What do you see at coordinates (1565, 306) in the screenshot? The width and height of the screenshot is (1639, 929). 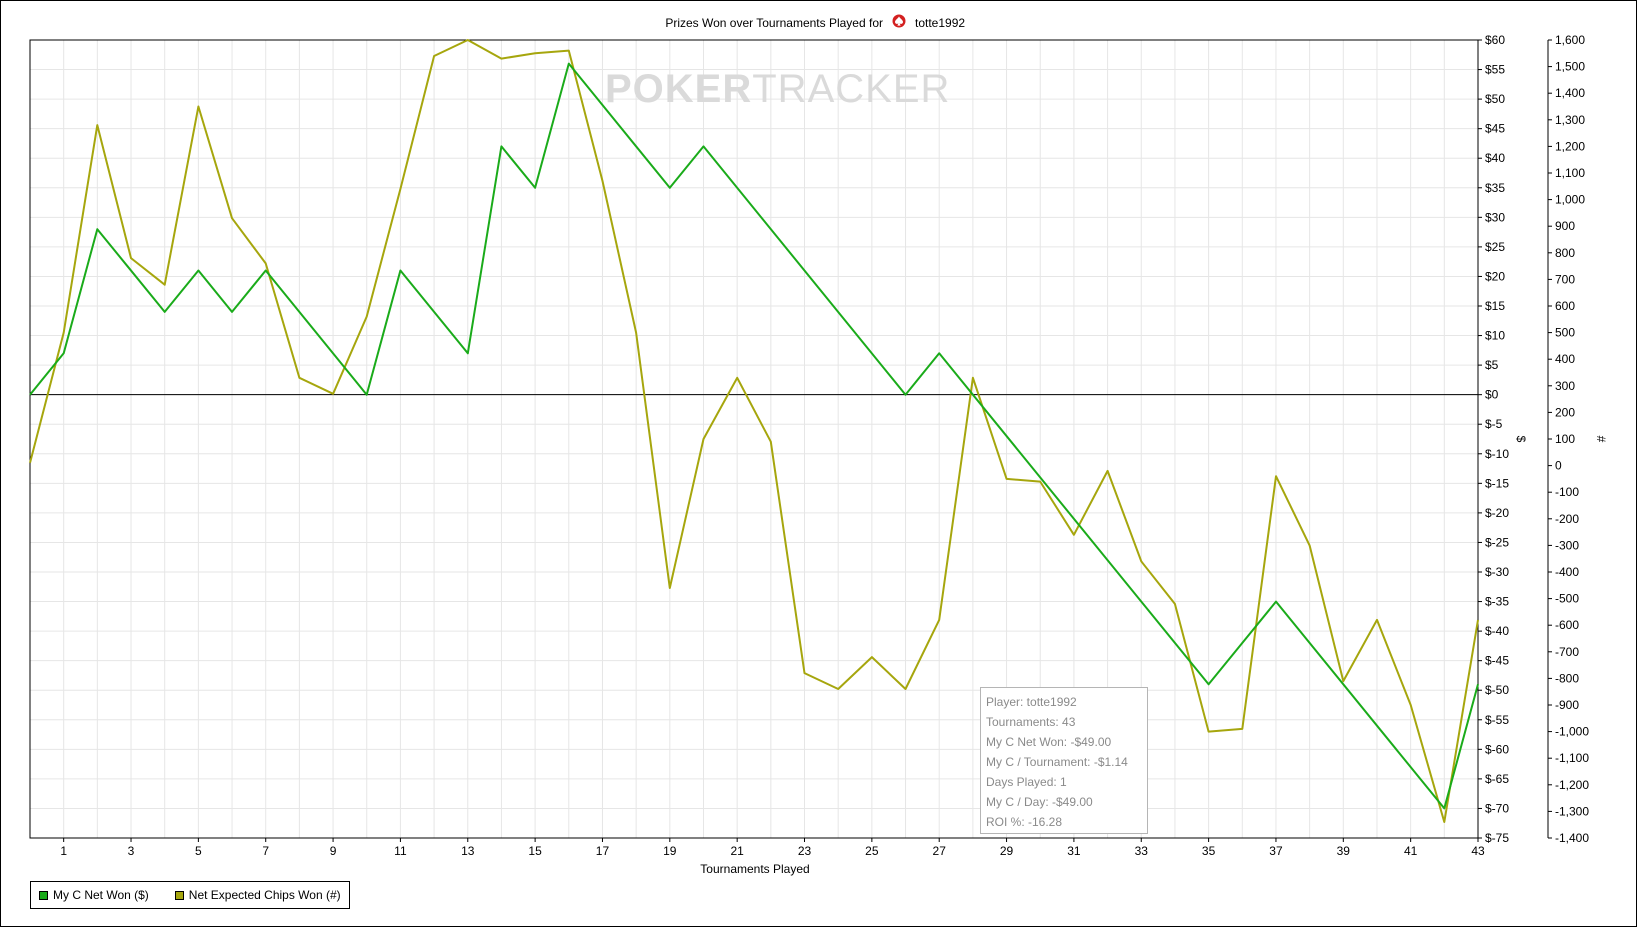 I see `y2-tick-label: 600` at bounding box center [1565, 306].